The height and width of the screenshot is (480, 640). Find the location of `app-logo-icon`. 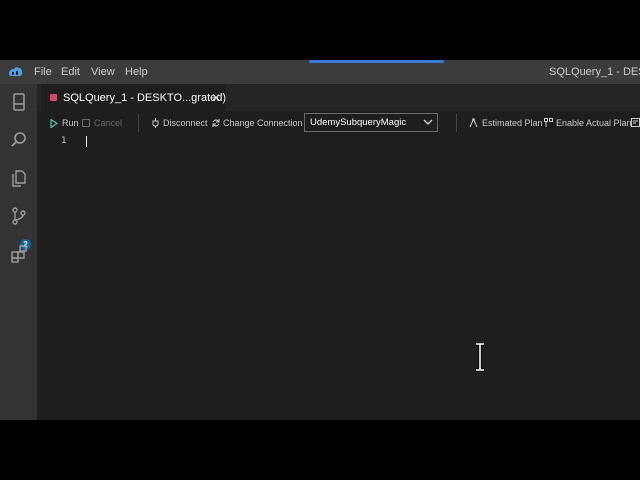

app-logo-icon is located at coordinates (16, 71).